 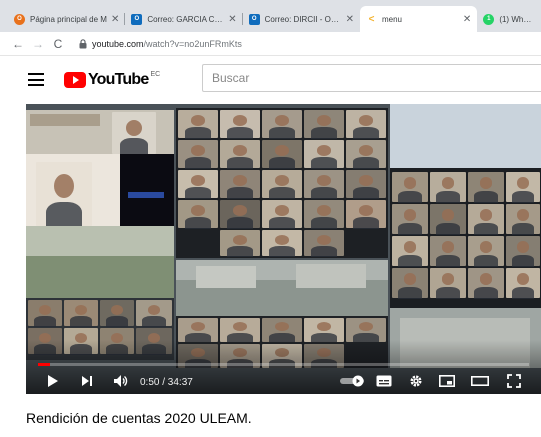 I want to click on tab-correo-garcia: O Correo: GARCIA CHIS ✕, so click(x=184, y=19).